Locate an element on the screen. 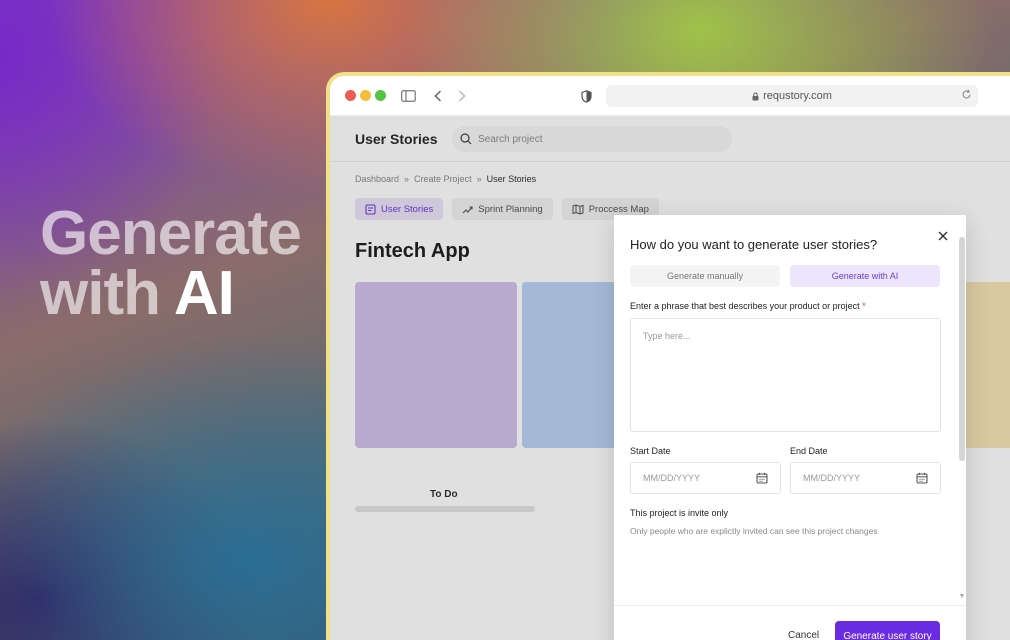  start-date-label: Start Date is located at coordinates (650, 451).